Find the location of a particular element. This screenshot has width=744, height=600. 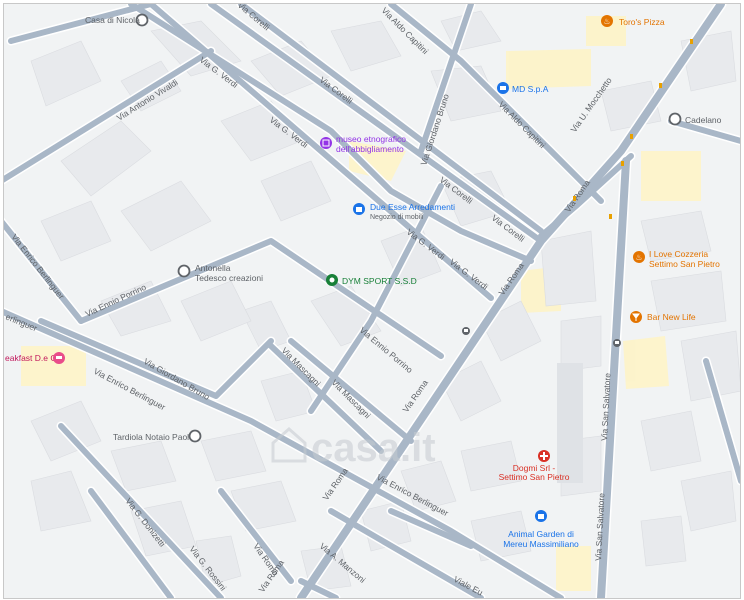

poi-casa-di-nicola: Casa di Nicola is located at coordinates (117, 20).